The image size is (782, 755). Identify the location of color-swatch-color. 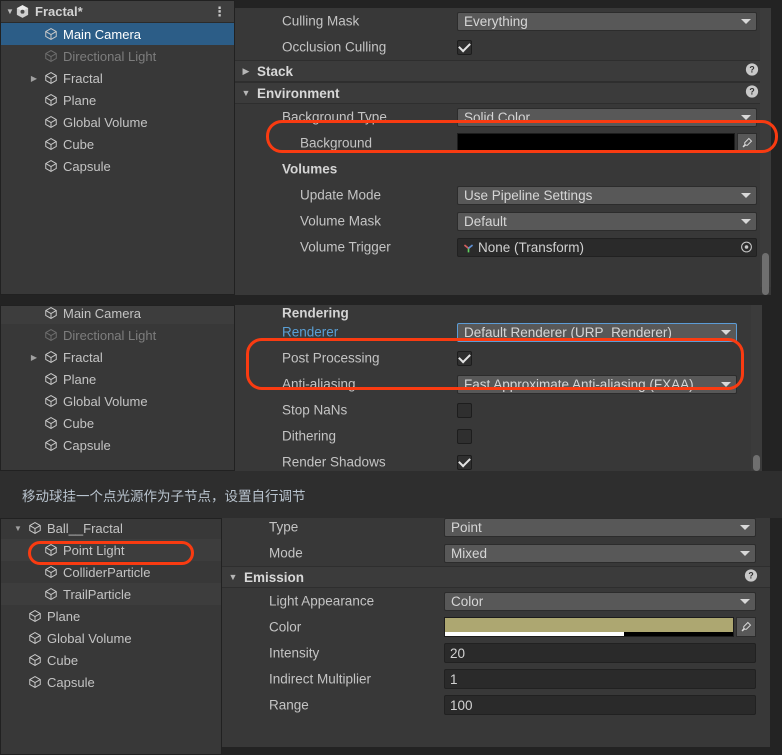
(589, 627).